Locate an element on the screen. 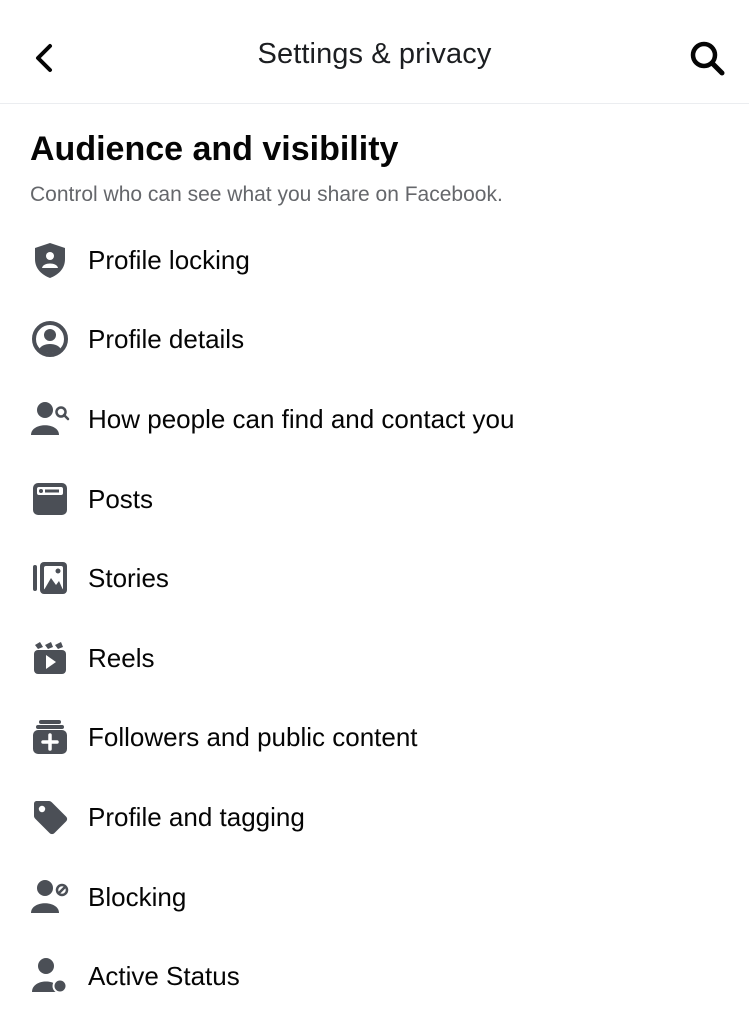  item-profile-locking: Profile locking is located at coordinates (374, 260).